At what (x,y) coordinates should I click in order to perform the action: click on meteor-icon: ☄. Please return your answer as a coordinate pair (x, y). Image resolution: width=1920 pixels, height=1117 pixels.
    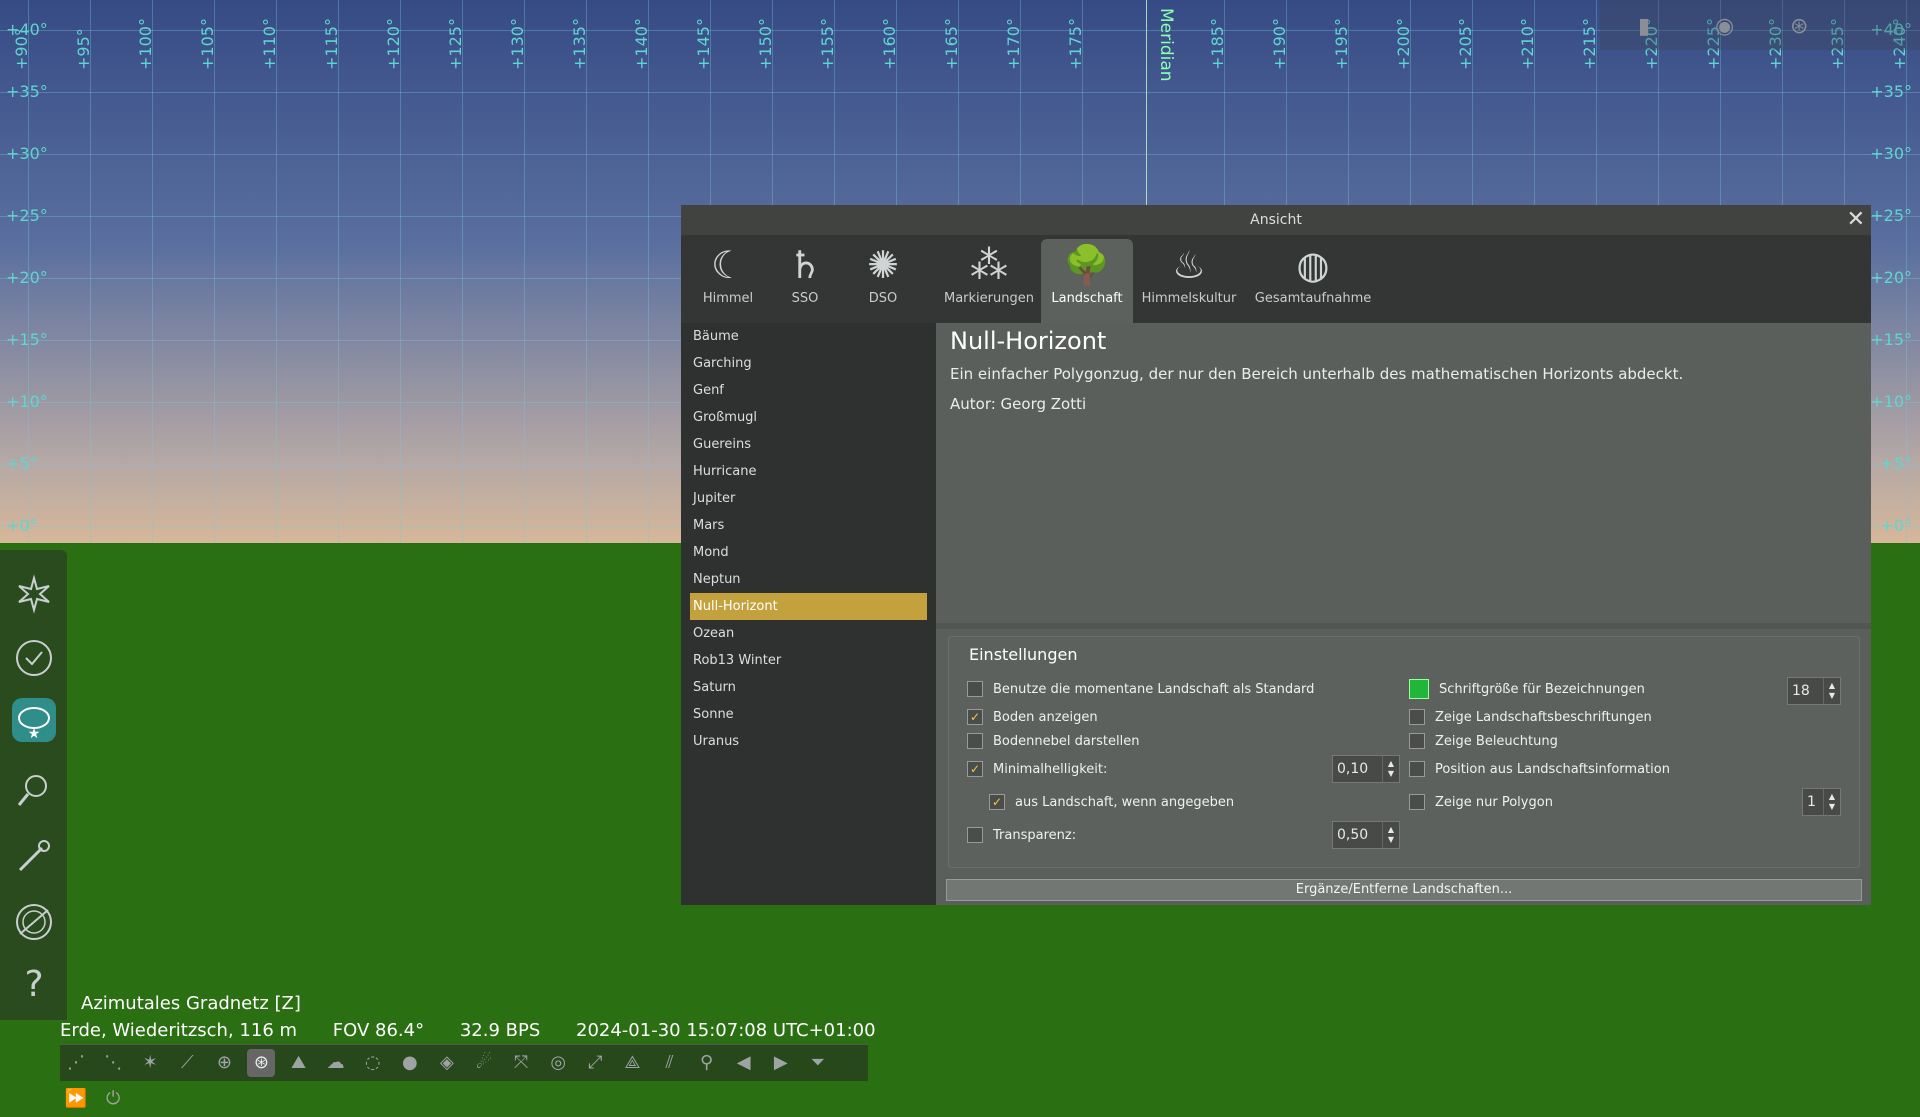
    Looking at the image, I should click on (484, 1063).